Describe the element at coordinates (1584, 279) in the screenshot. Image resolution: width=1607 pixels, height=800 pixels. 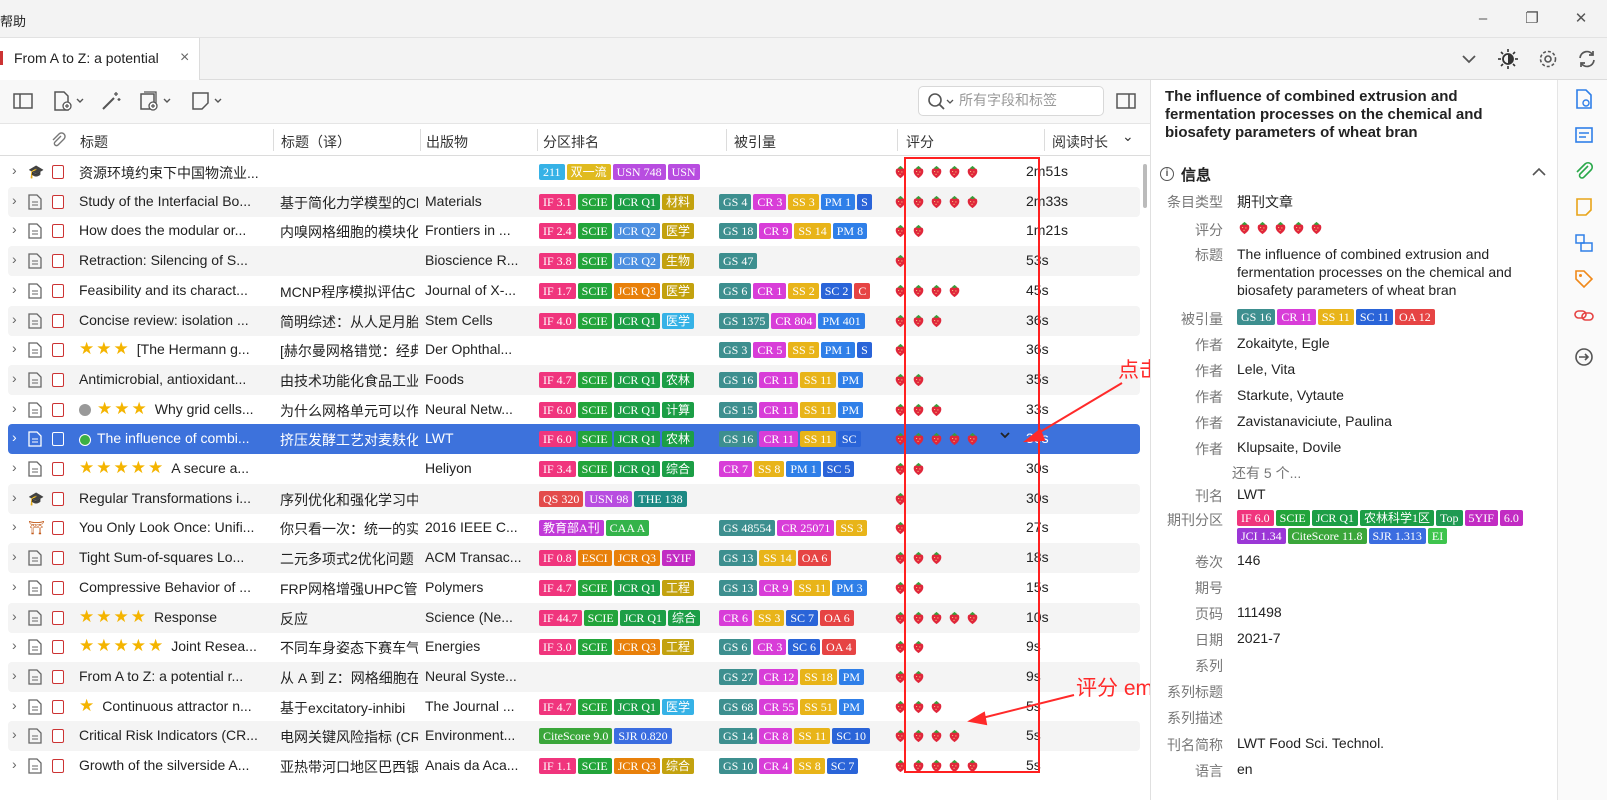
I see `tags-icon` at that location.